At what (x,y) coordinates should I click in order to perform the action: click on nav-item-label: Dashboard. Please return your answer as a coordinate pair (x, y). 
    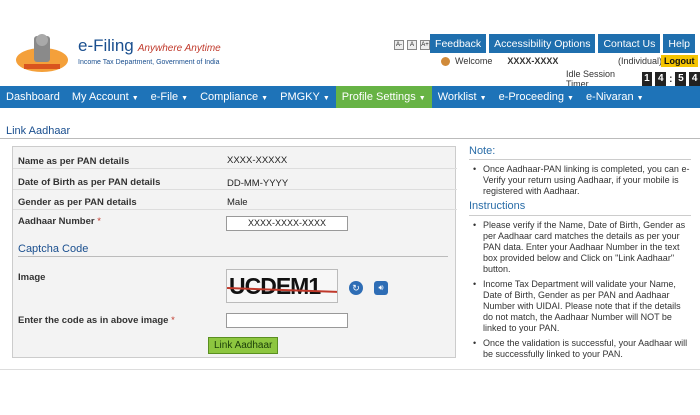
    Looking at the image, I should click on (33, 97).